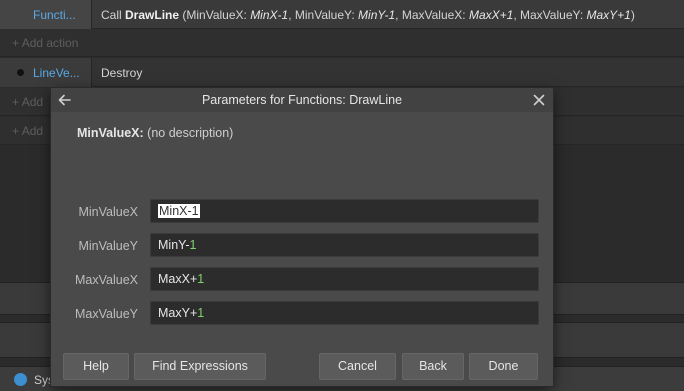 The image size is (684, 391). I want to click on call-prefix: Call, so click(111, 15).